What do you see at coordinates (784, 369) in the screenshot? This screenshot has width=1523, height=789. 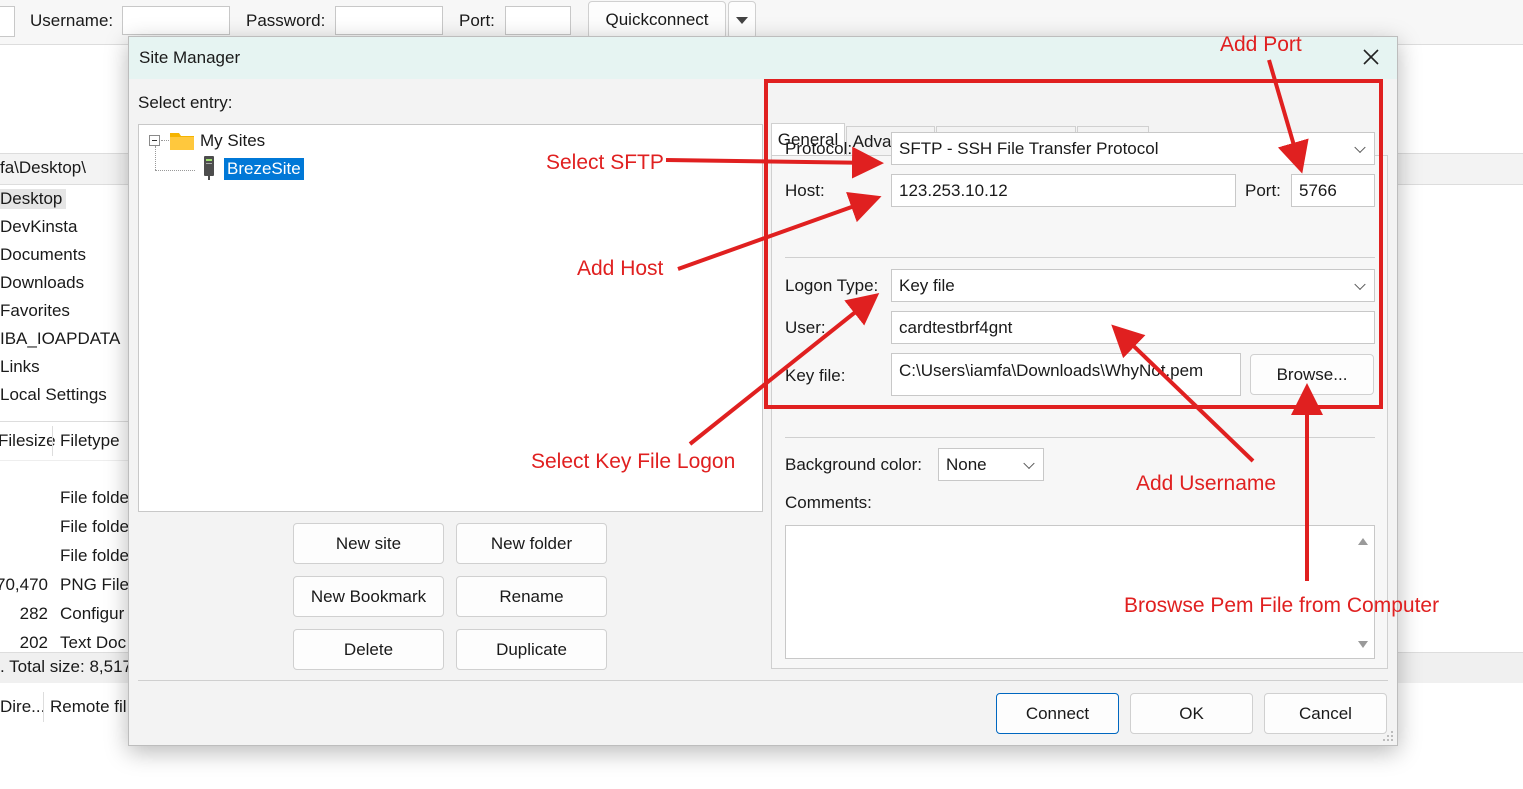 I see `arrow-key-file` at bounding box center [784, 369].